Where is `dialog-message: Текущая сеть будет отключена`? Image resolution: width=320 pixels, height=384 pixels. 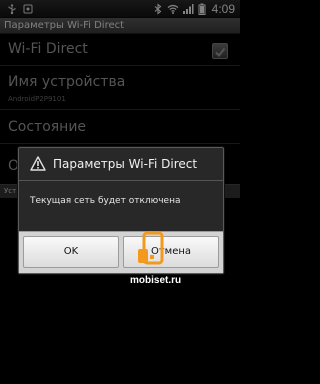 dialog-message: Текущая сеть будет отключена is located at coordinates (105, 201).